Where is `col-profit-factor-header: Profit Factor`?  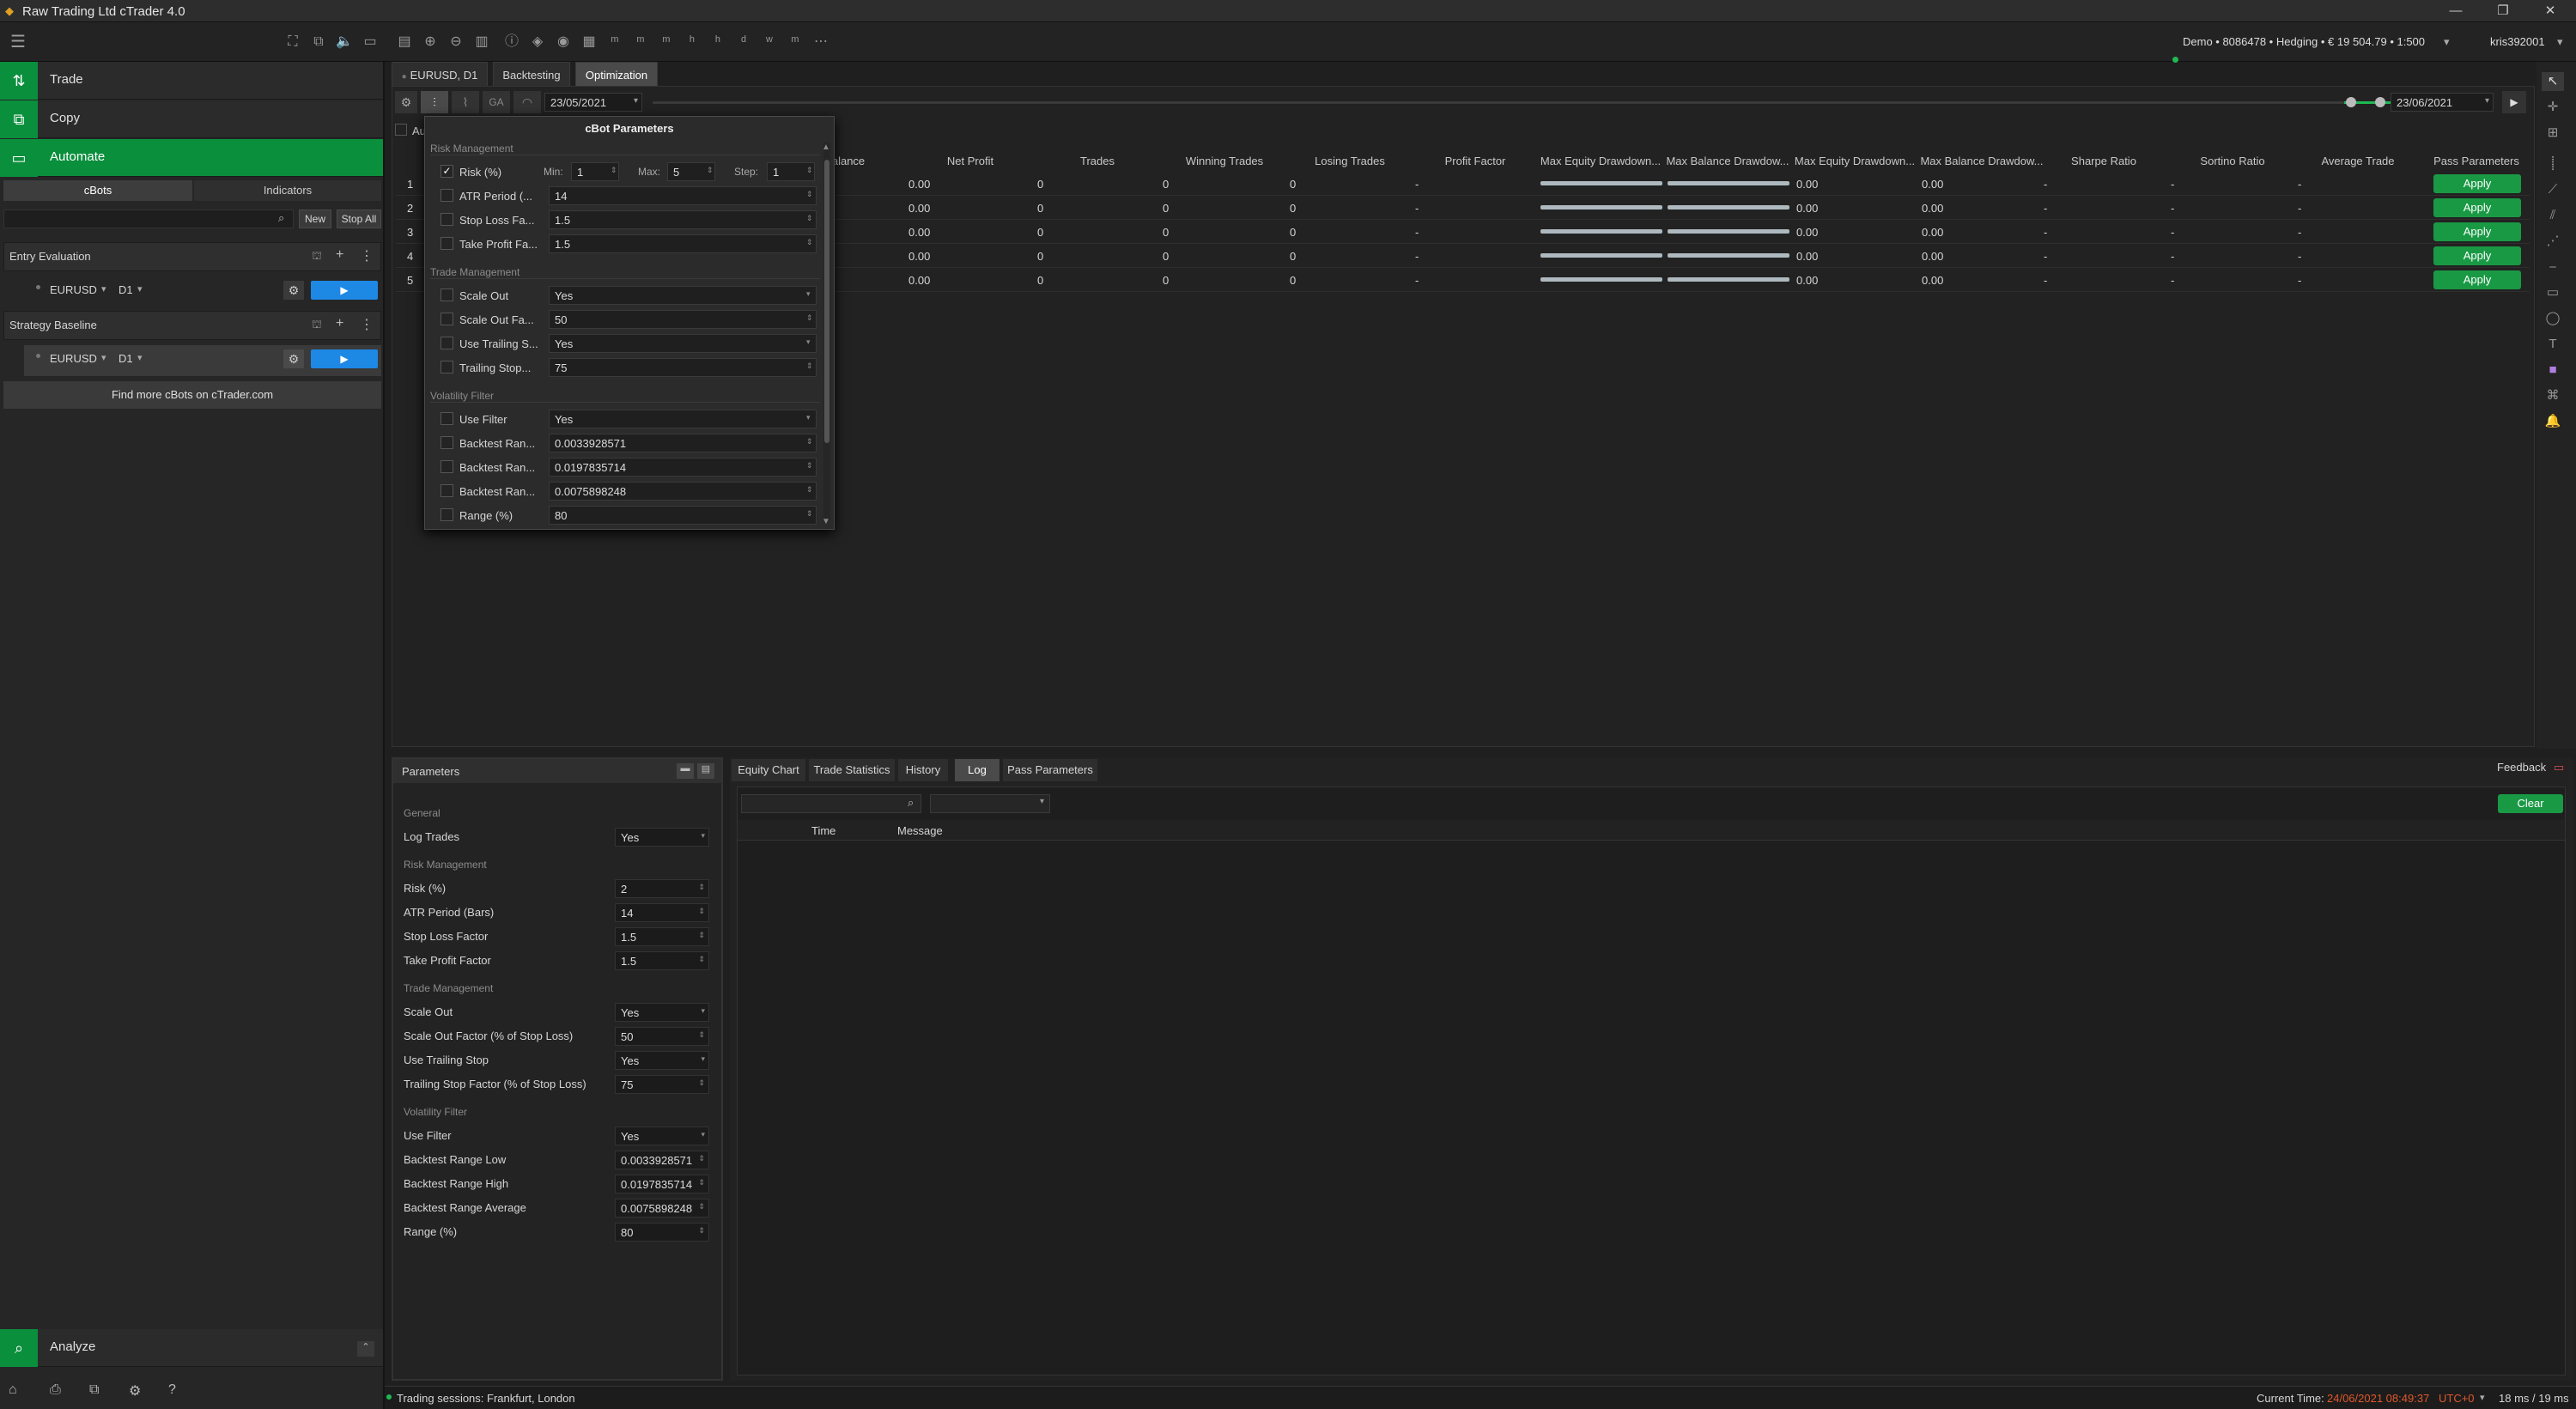 col-profit-factor-header: Profit Factor is located at coordinates (1475, 164).